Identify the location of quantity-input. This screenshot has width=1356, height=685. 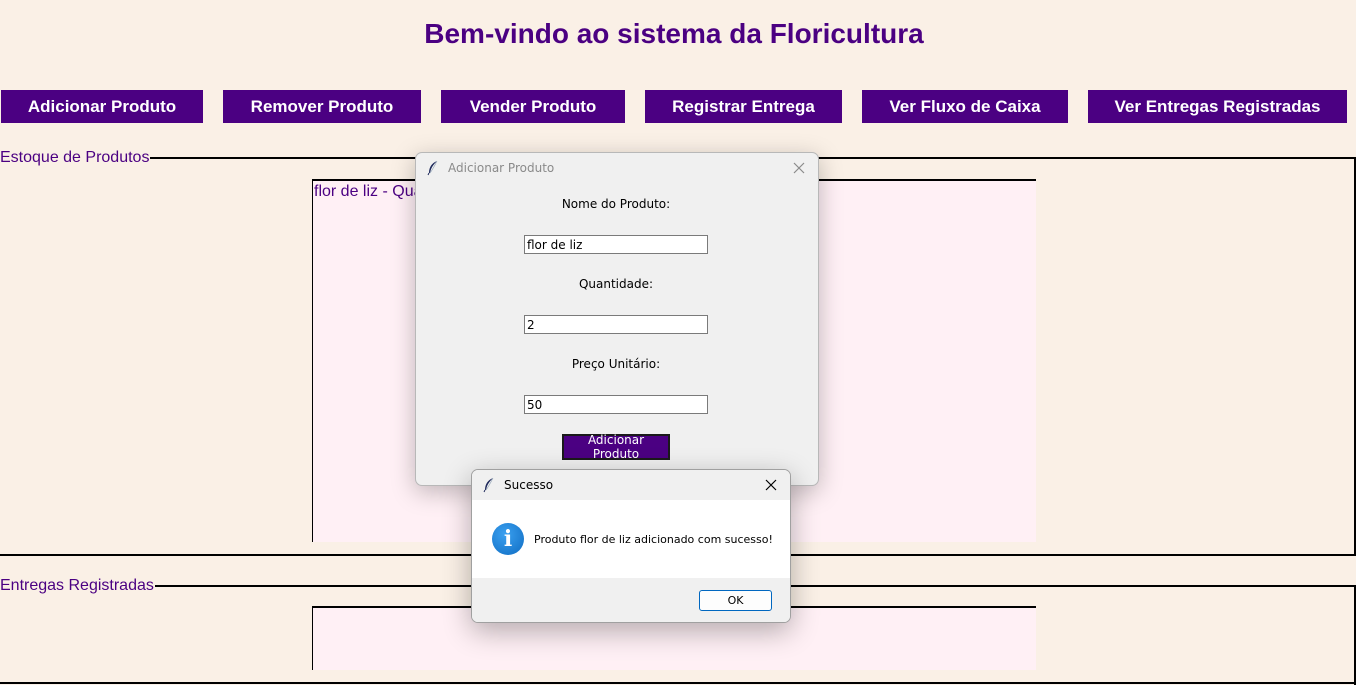
(616, 324).